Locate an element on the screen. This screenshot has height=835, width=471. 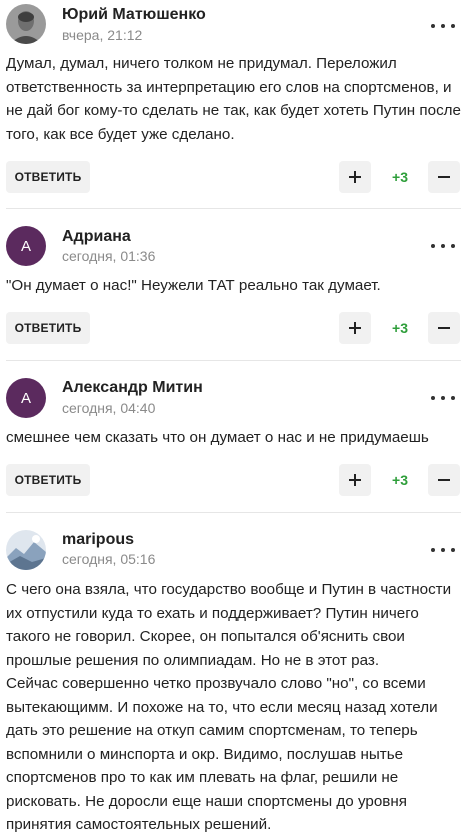
comment-time: сегодня, 01:36 is located at coordinates (109, 256).